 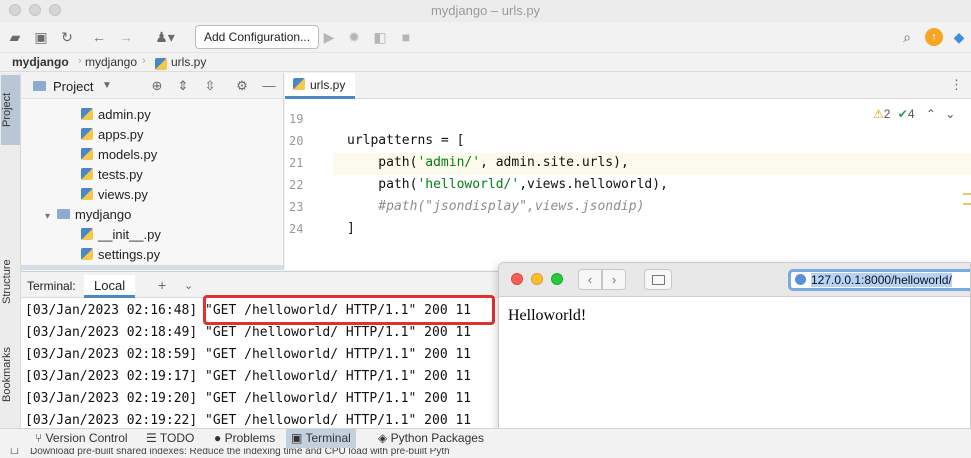 I want to click on chevron-up-icon: ⌃, so click(x=931, y=114).